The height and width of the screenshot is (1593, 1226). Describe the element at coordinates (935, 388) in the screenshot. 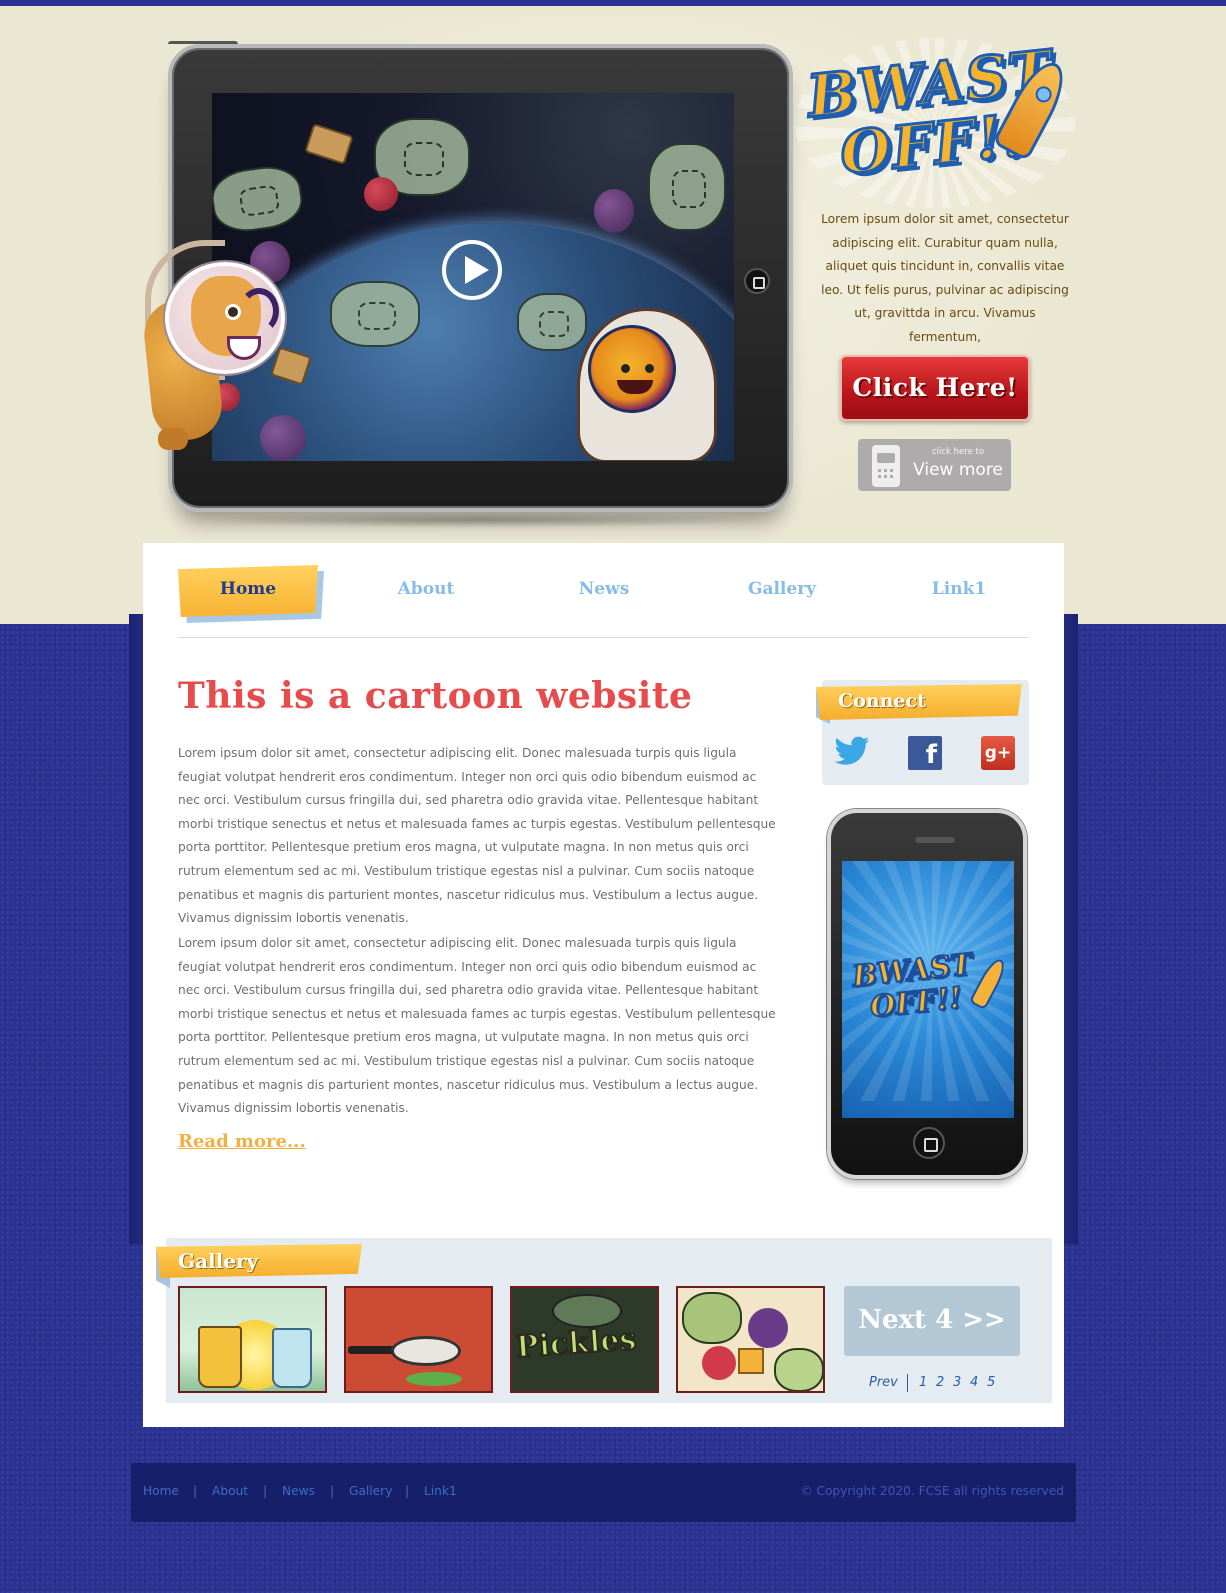

I see `click-here-button: Click Here!` at that location.